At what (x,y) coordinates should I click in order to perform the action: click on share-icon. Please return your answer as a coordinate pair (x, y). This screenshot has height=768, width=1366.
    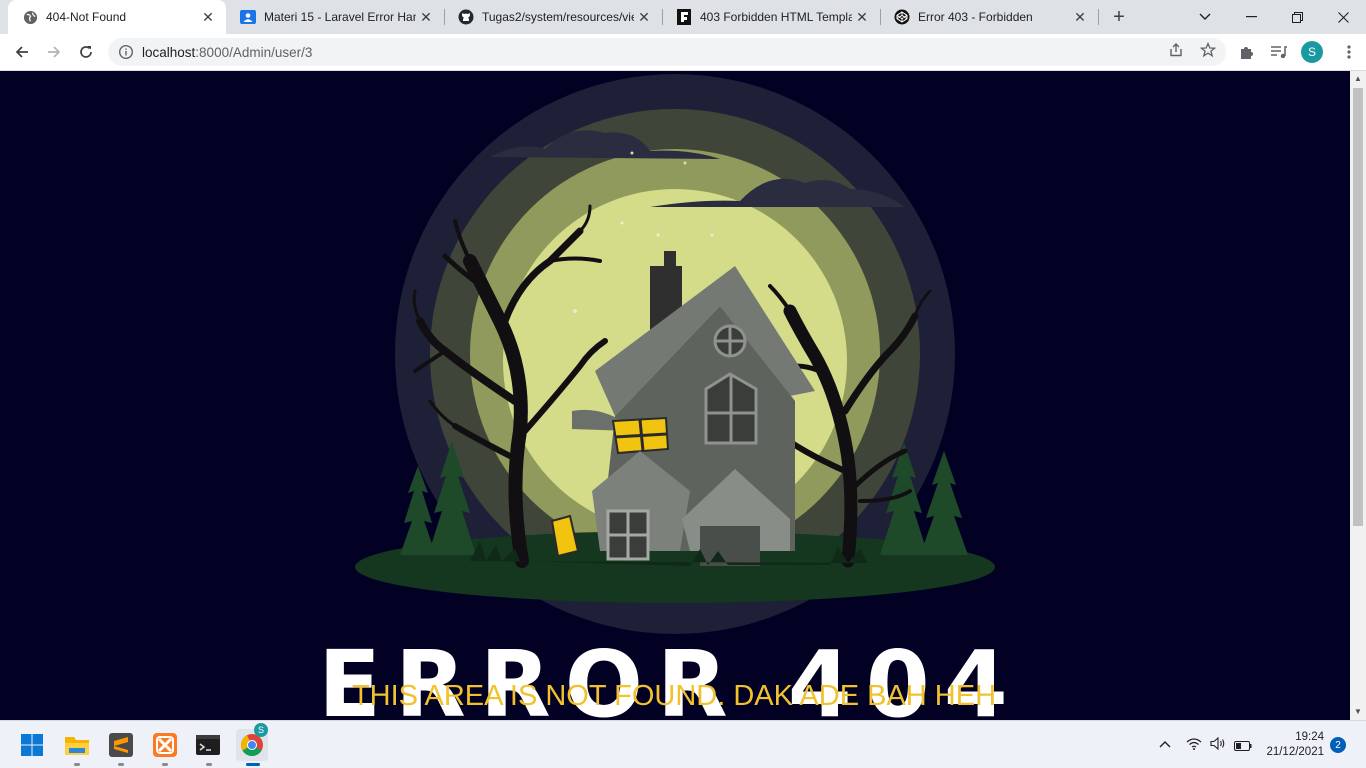
    Looking at the image, I should click on (1176, 50).